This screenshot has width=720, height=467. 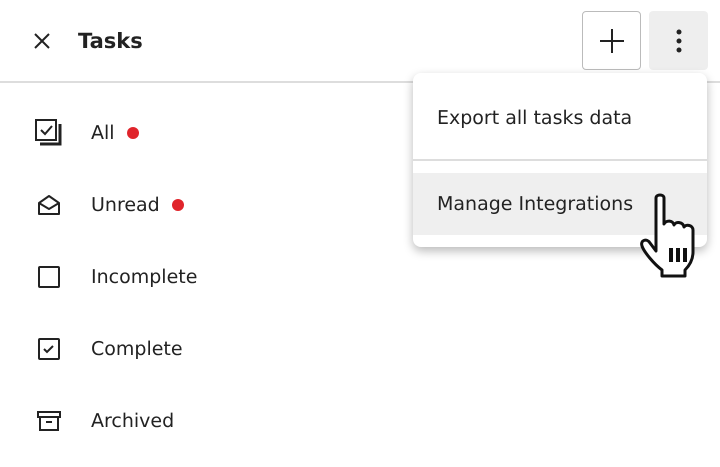 I want to click on page-title: Tasks, so click(x=111, y=40).